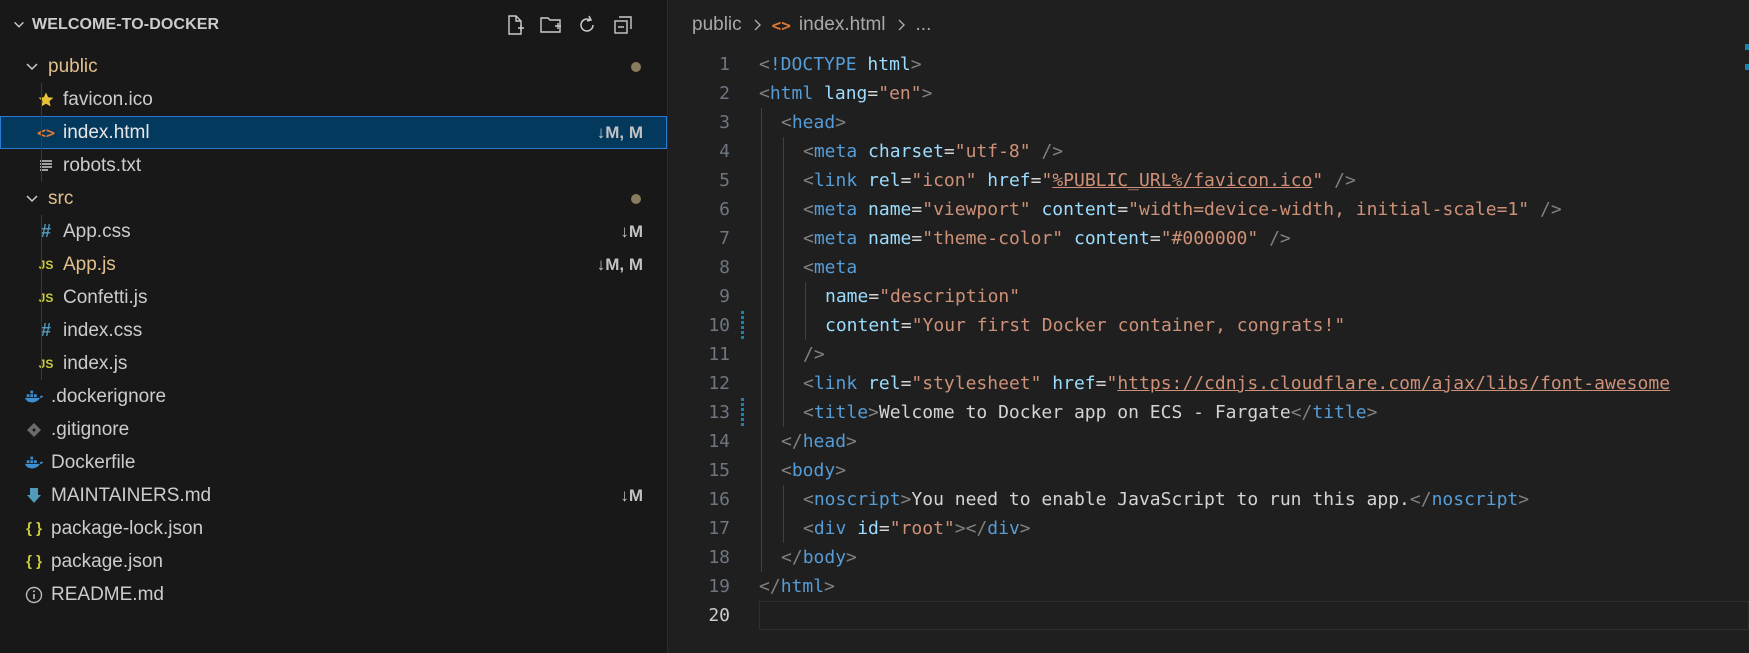 The width and height of the screenshot is (1749, 653). I want to click on file-item: <> index.html ↓M, M, so click(333, 132).